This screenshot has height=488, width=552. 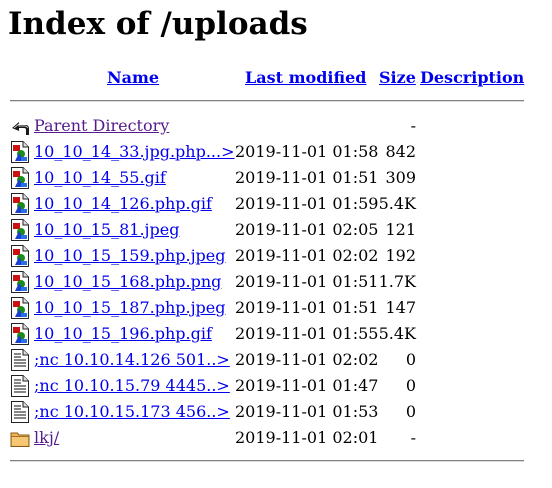 What do you see at coordinates (100, 178) in the screenshot?
I see `file-link: 10_10_14_55.gif` at bounding box center [100, 178].